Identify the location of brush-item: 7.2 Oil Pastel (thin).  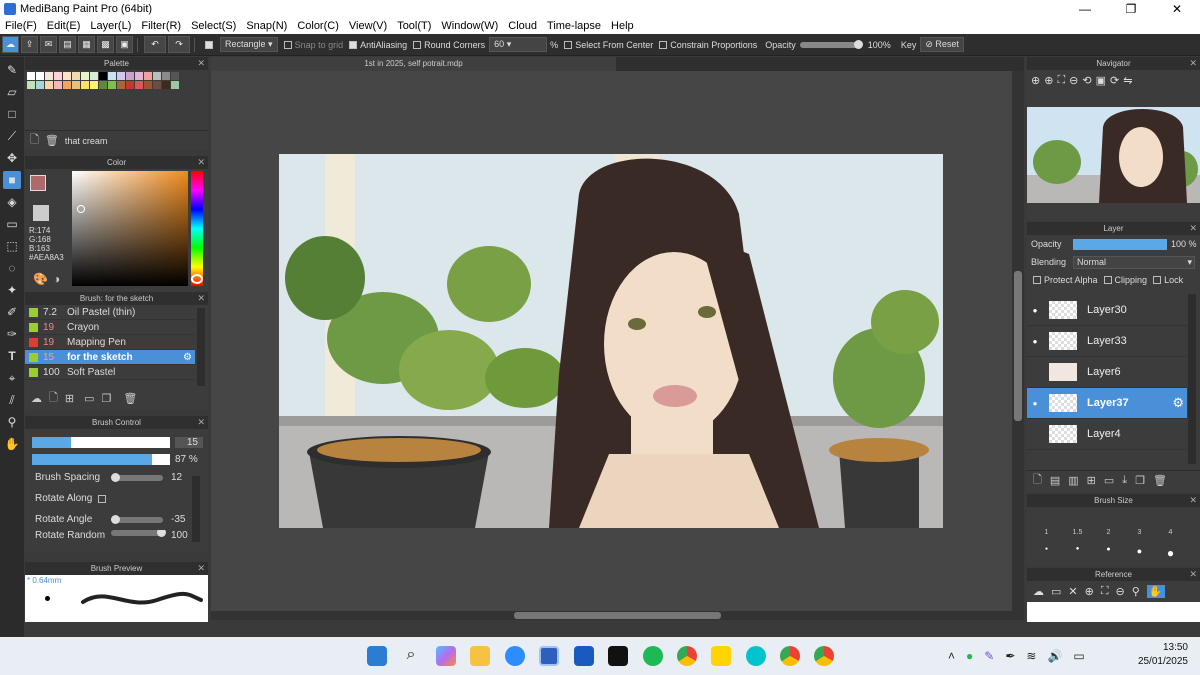
(110, 312).